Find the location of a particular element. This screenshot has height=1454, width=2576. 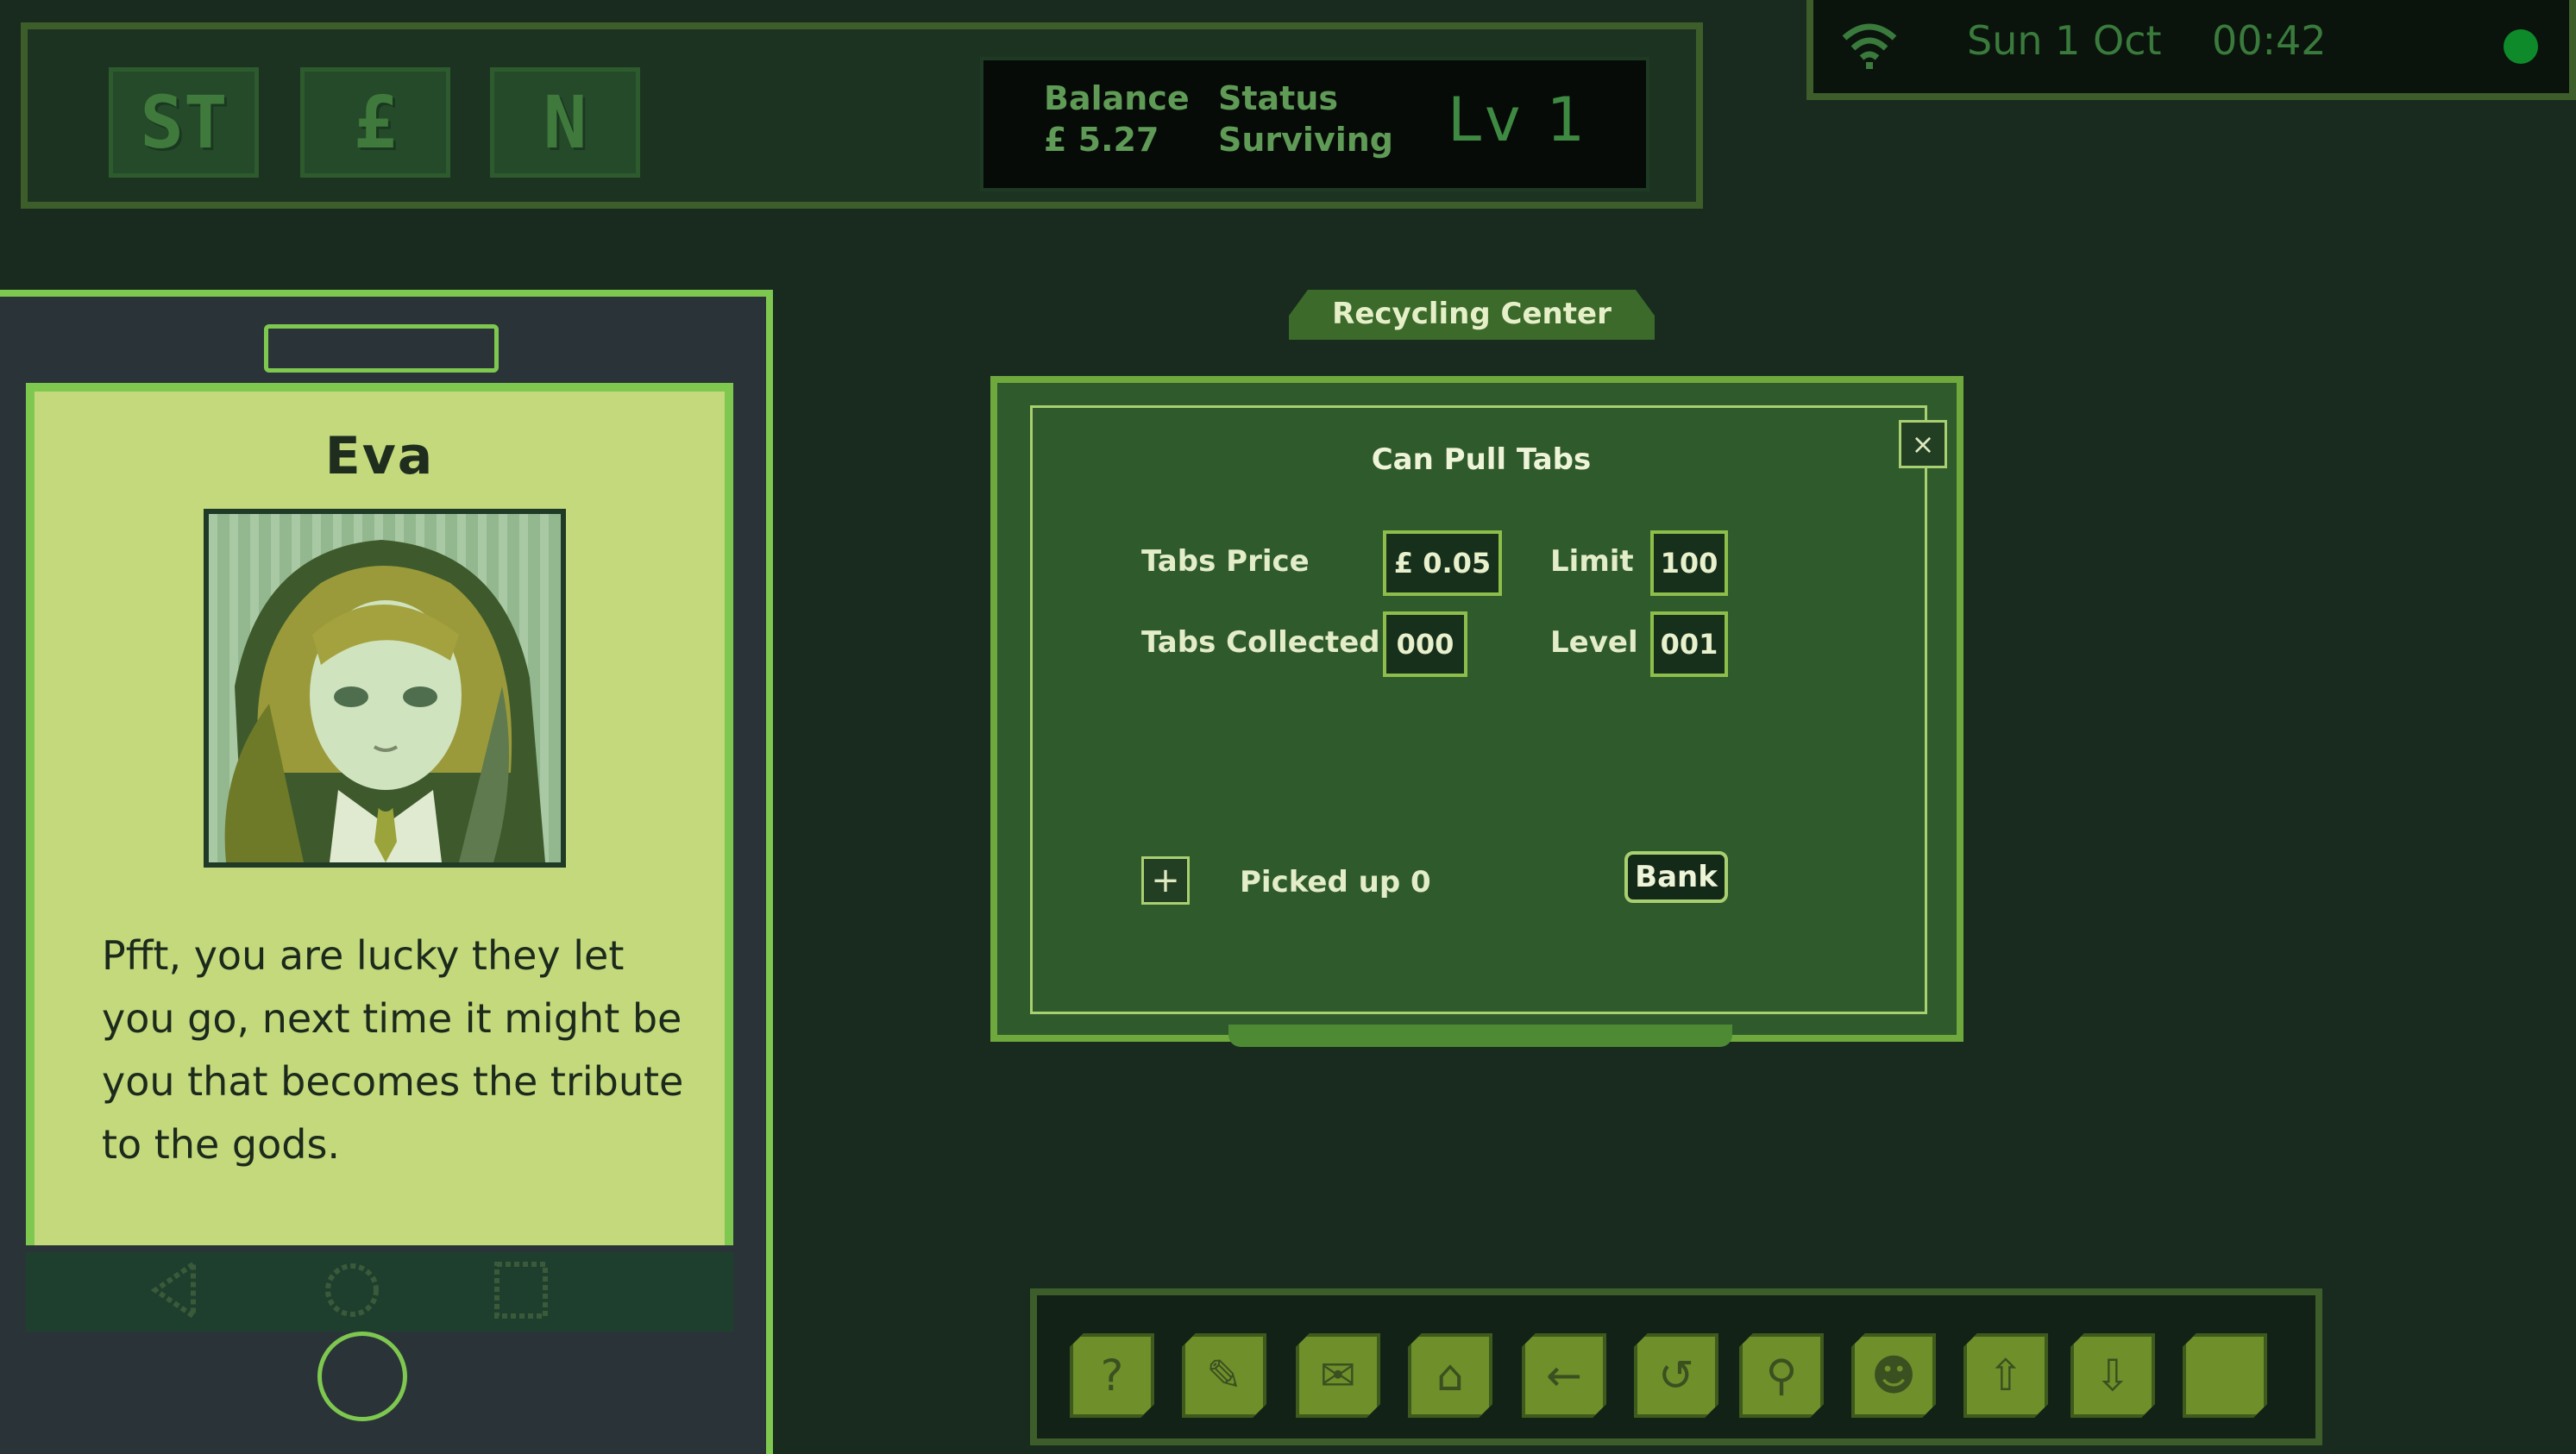

panel-footer-trim is located at coordinates (1480, 1036).